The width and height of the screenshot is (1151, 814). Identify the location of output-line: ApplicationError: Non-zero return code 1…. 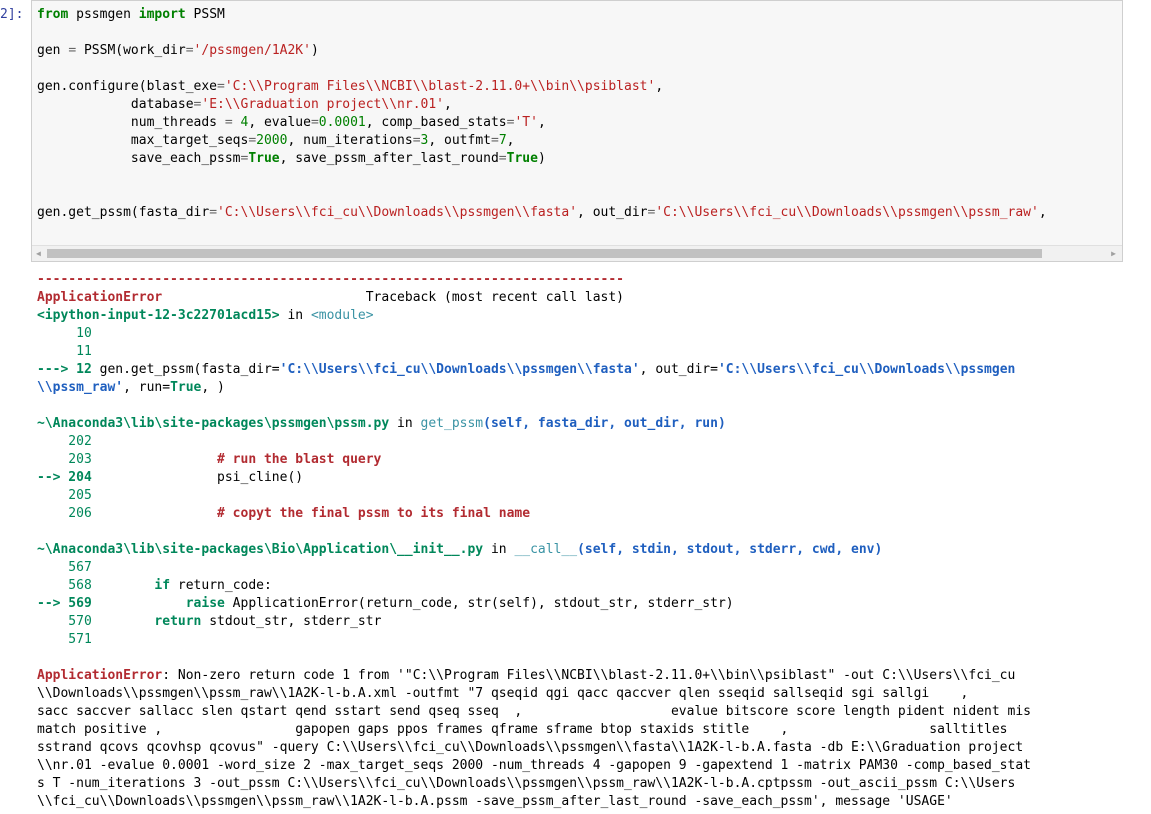
(587, 676).